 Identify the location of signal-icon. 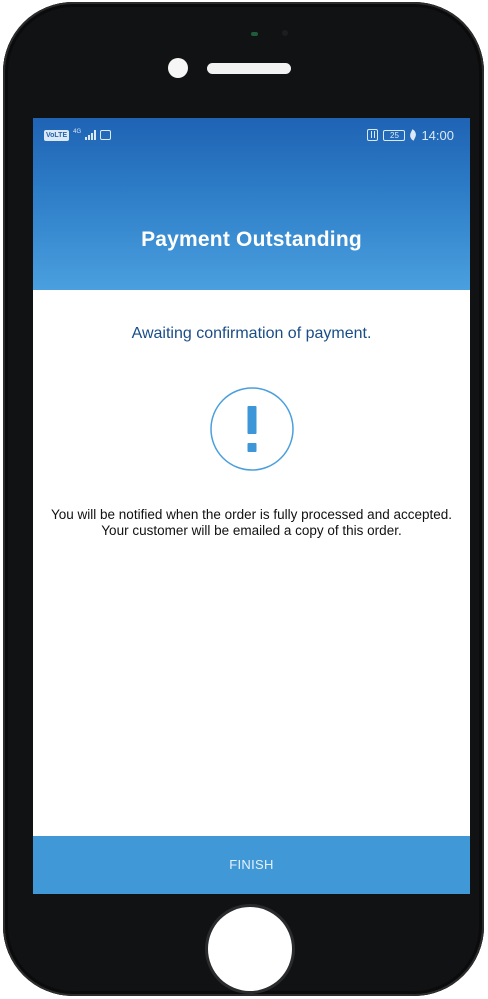
(91, 135).